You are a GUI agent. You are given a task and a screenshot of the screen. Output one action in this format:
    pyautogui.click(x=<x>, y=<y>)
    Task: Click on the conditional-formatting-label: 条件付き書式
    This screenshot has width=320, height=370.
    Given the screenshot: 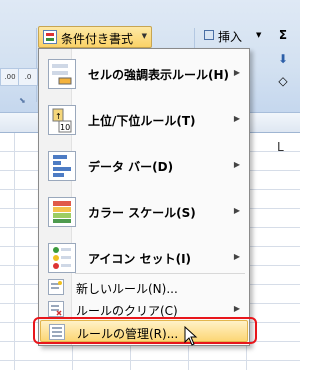 What is the action you would take?
    pyautogui.click(x=97, y=39)
    